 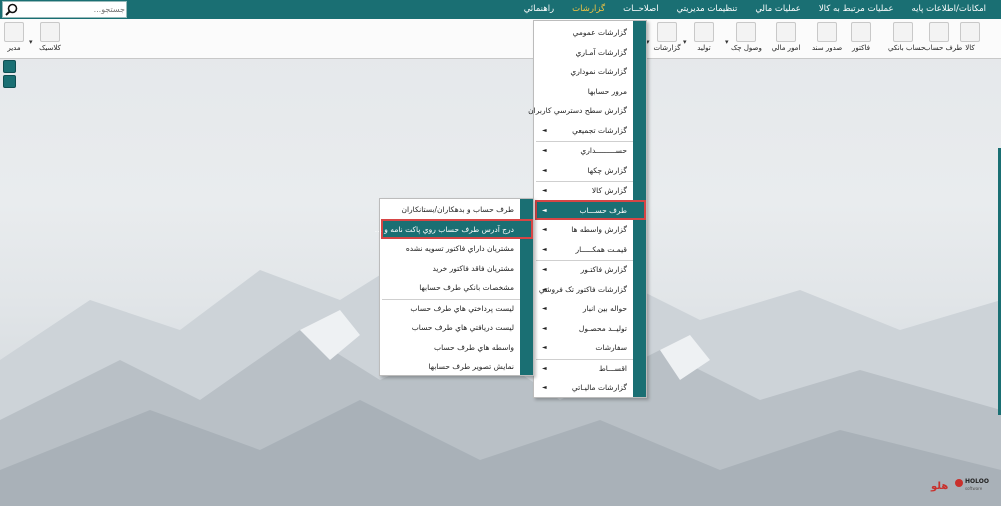 I want to click on toolbar-button-label: توليد, so click(x=704, y=48).